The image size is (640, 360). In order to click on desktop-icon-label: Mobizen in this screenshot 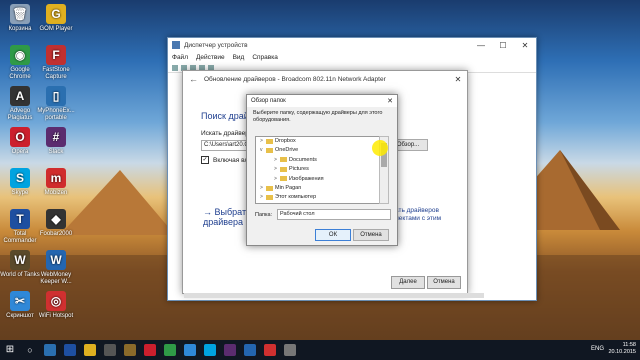, I will do `click(56, 193)`.